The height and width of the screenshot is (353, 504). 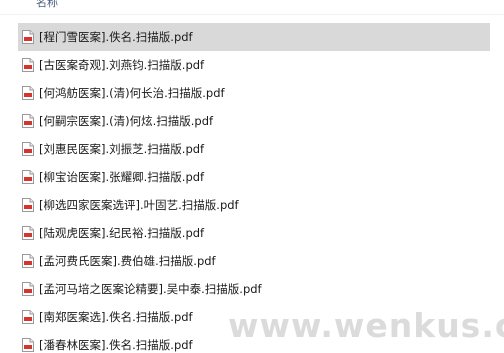 I want to click on file-row: [古医案奇观].刘燕钧.扫描版.pdf, so click(x=252, y=65).